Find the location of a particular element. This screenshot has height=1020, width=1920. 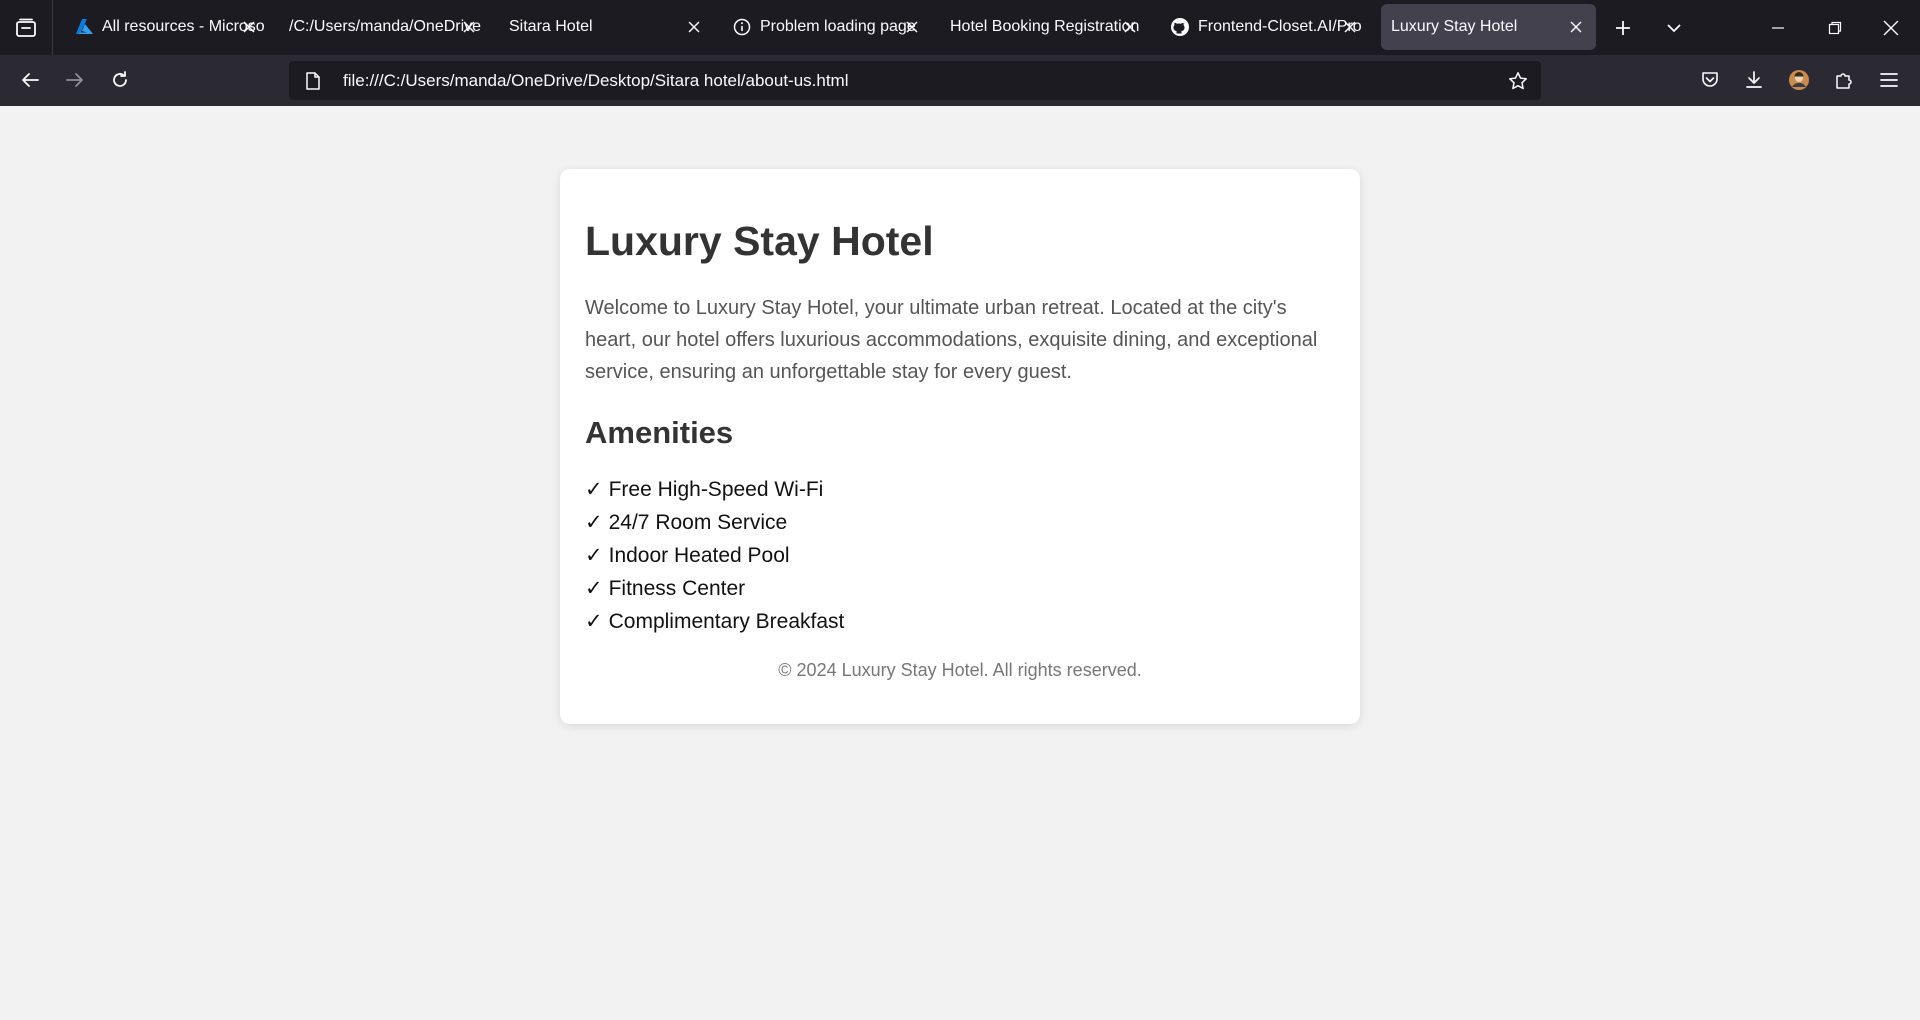

downloads-button is located at coordinates (1754, 80).